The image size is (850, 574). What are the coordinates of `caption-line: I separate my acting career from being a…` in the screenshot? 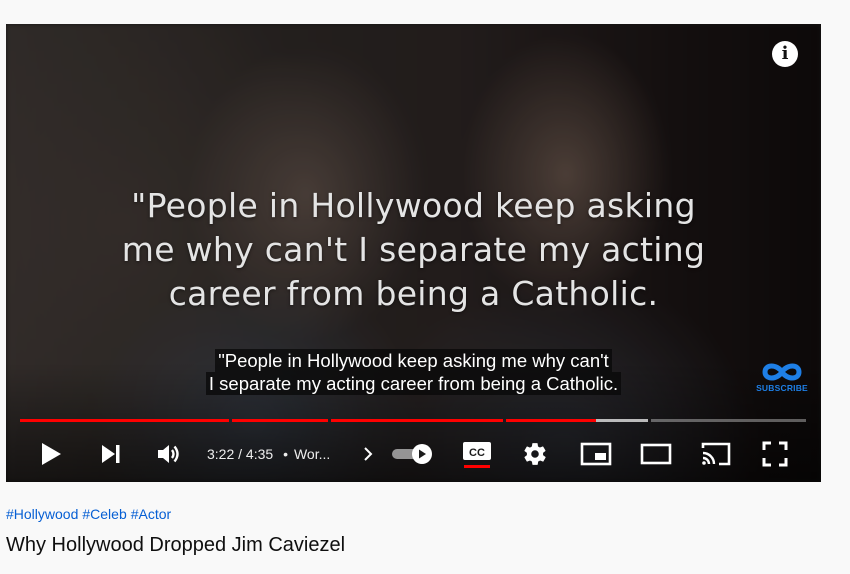 It's located at (413, 383).